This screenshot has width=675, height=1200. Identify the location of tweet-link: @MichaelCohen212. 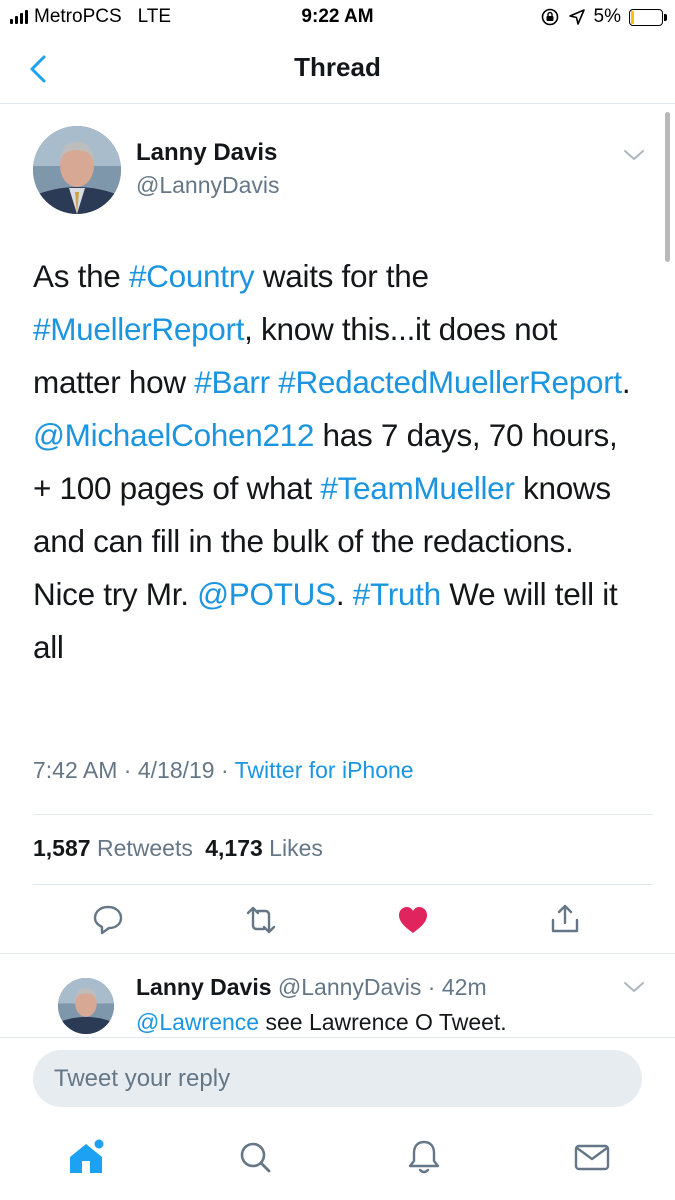
(173, 435).